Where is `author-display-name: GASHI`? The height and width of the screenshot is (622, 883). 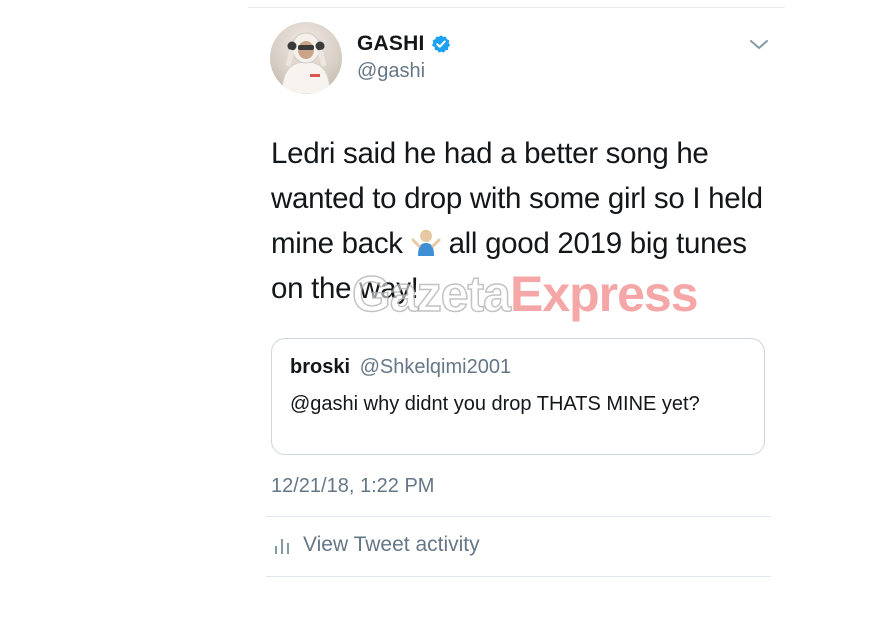 author-display-name: GASHI is located at coordinates (391, 44).